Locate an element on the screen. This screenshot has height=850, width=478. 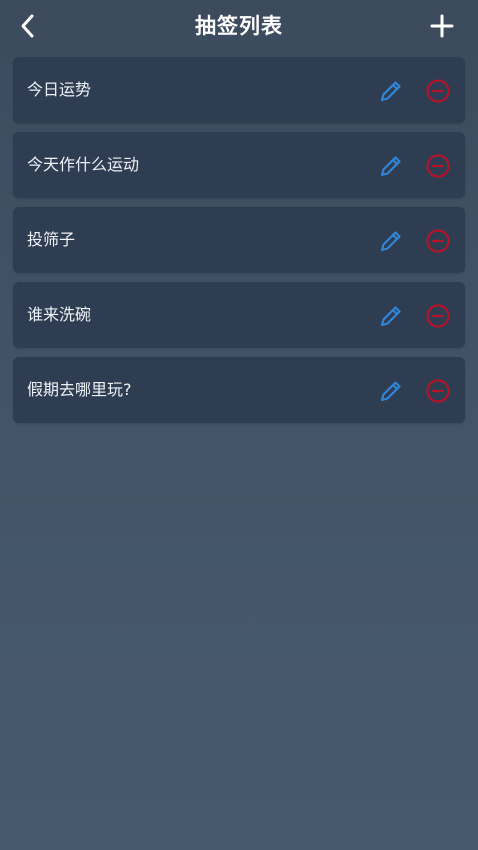
plus-icon is located at coordinates (442, 26).